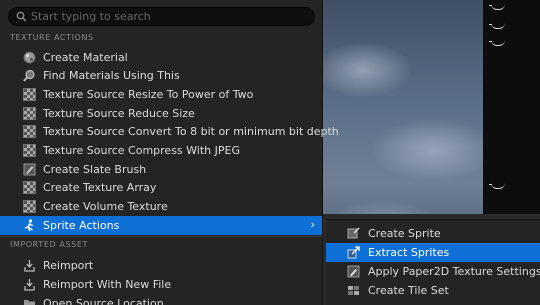 The height and width of the screenshot is (305, 540). I want to click on menu-item-create-material: Create Material, so click(161, 57).